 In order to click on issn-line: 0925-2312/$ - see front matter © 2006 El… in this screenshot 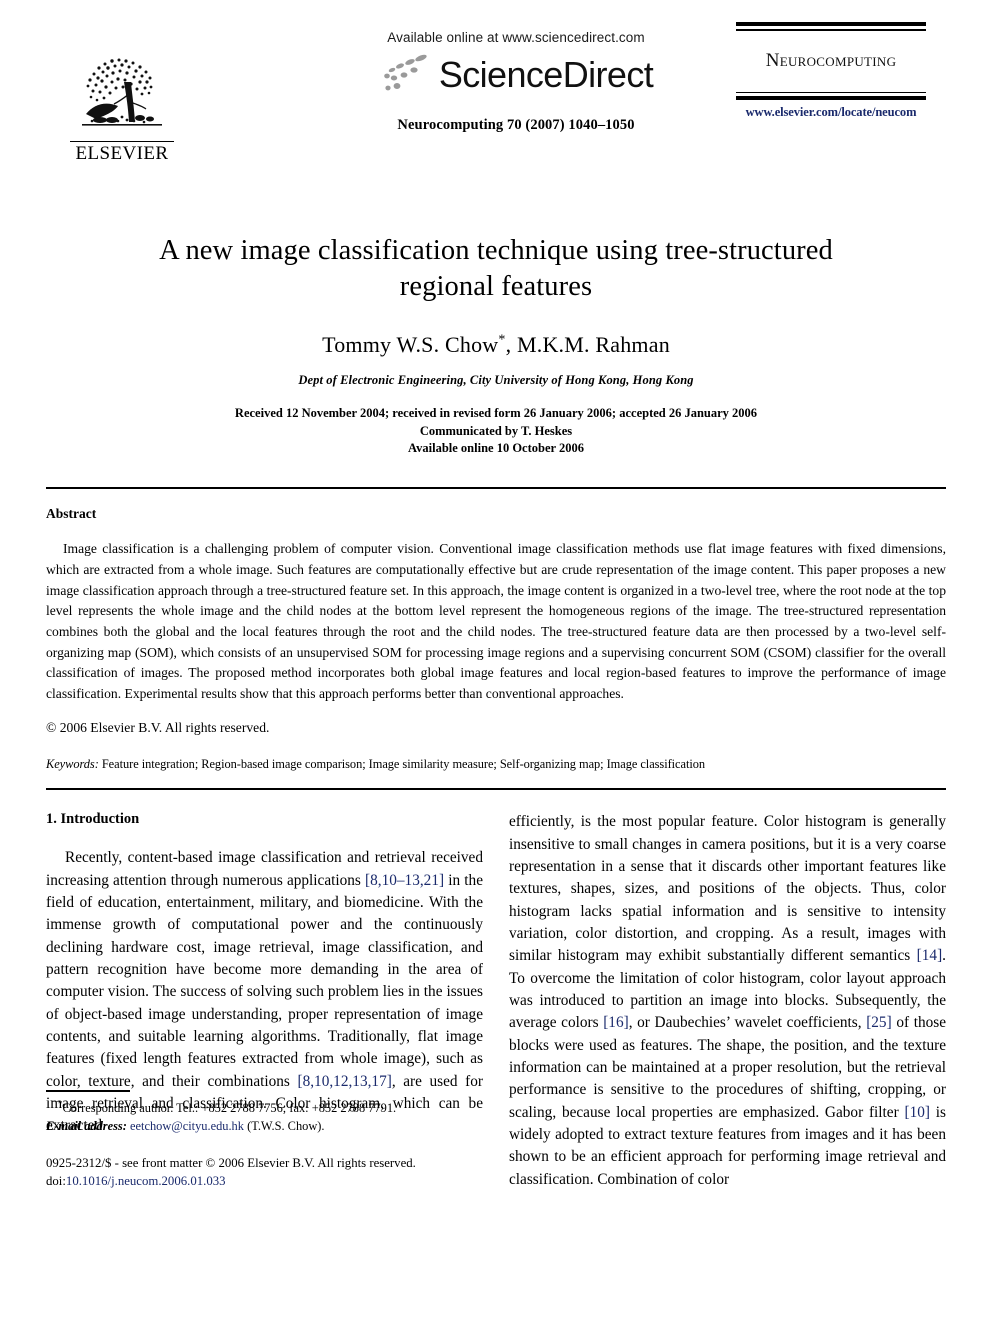, I will do `click(231, 1163)`.